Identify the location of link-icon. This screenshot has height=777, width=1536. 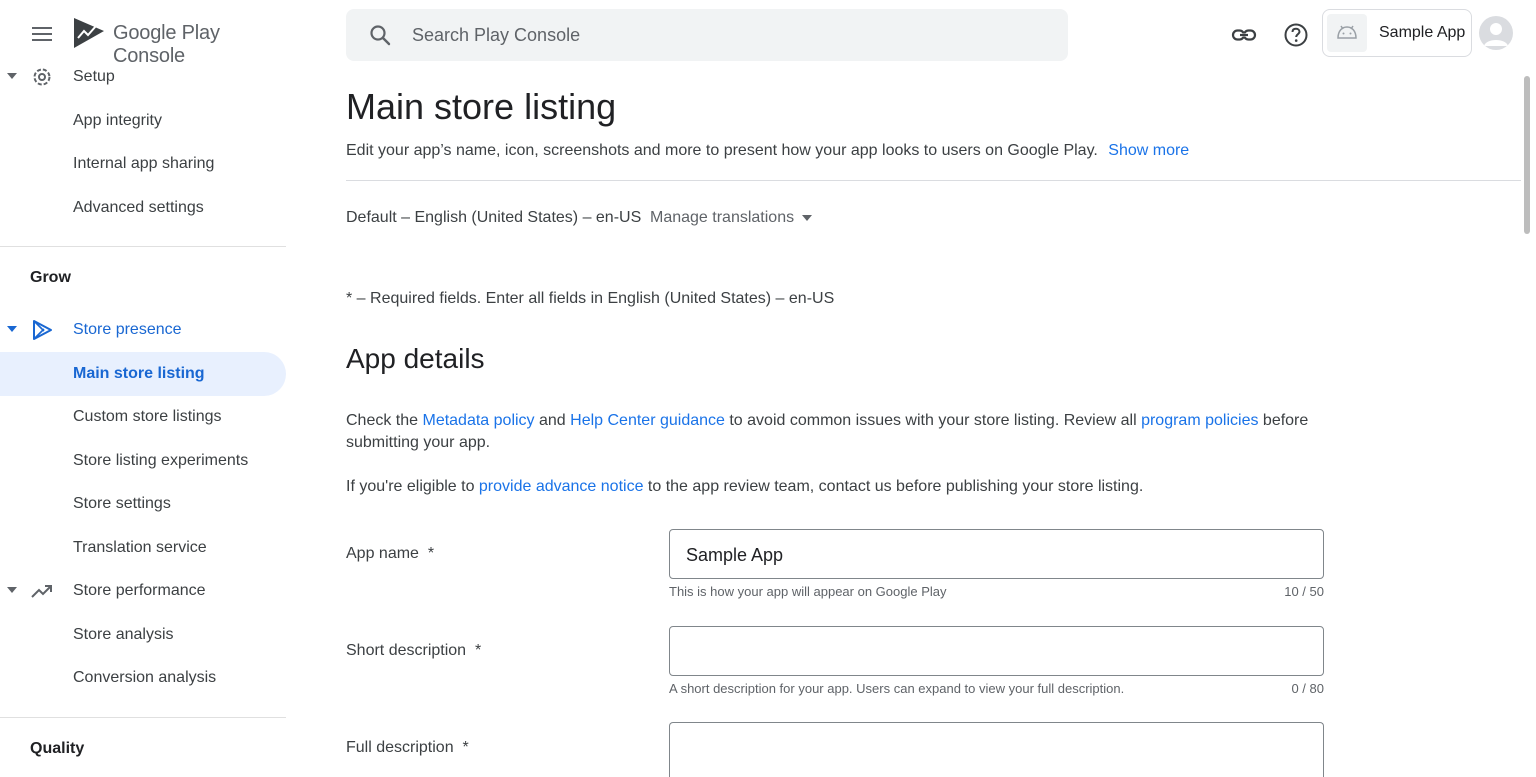
(1244, 35).